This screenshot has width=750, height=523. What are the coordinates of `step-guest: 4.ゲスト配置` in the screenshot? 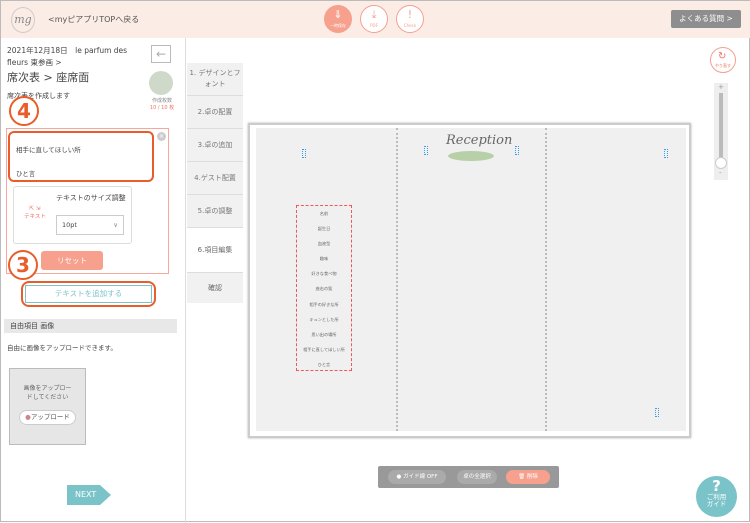 It's located at (215, 178).